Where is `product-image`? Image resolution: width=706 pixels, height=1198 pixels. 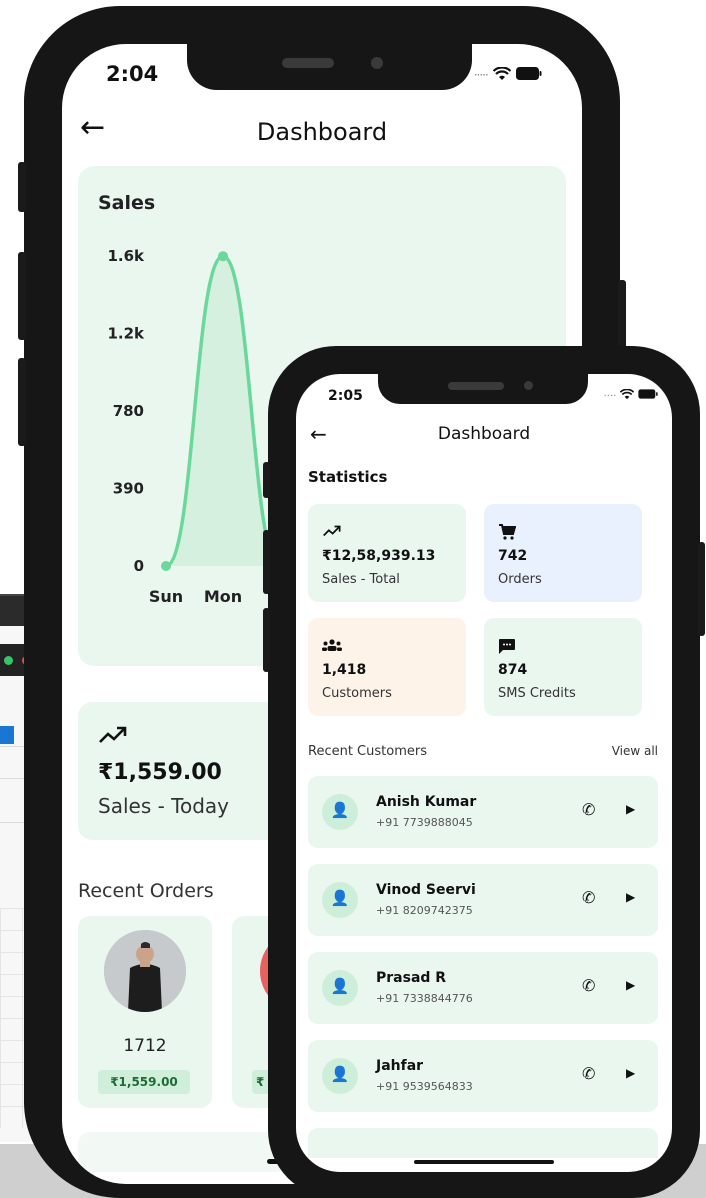 product-image is located at coordinates (145, 971).